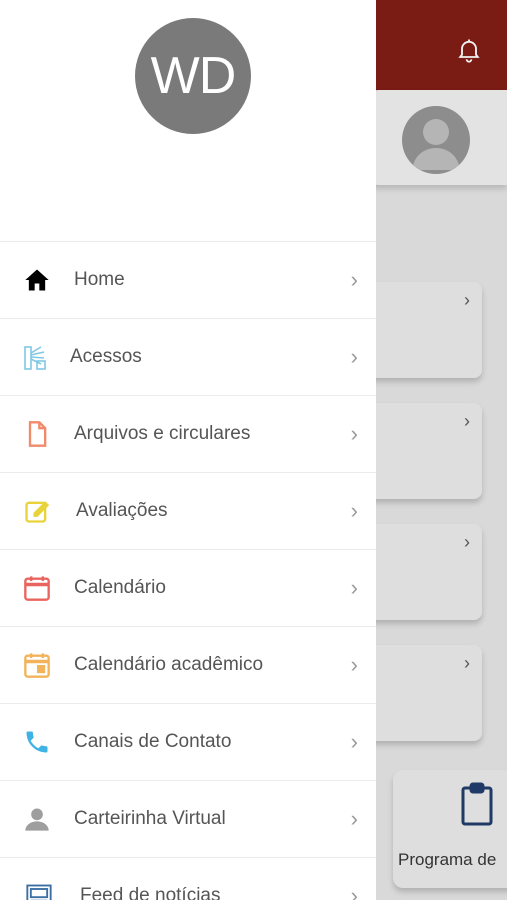 The width and height of the screenshot is (507, 900). What do you see at coordinates (436, 140) in the screenshot?
I see `profile-avatar-icon` at bounding box center [436, 140].